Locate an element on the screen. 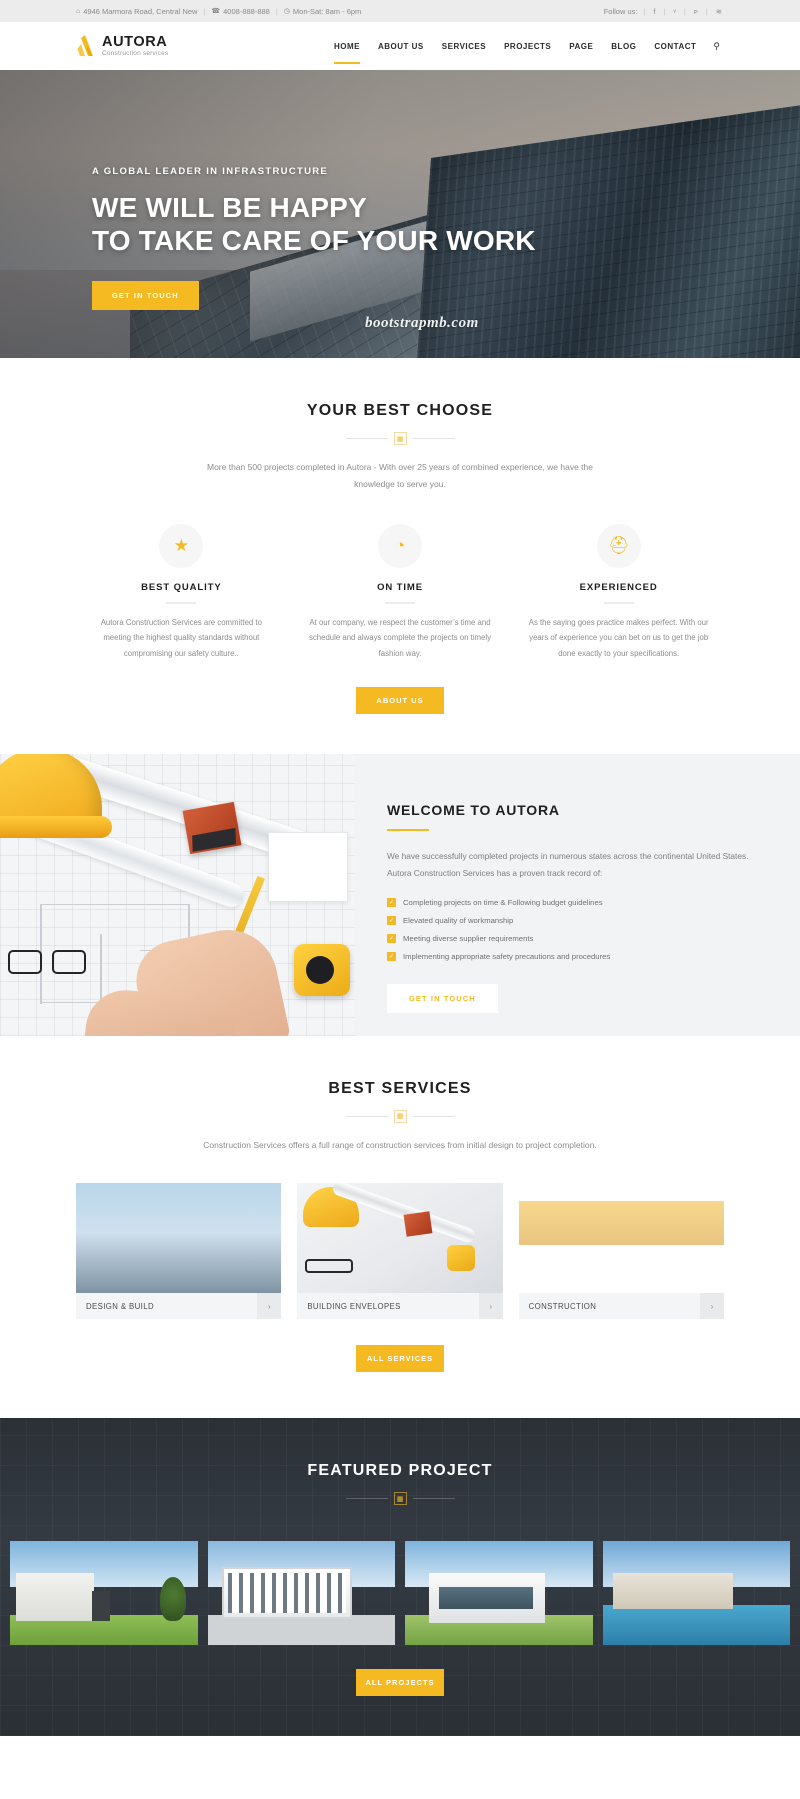 This screenshot has height=1799, width=800. pavement is located at coordinates (301, 1630).